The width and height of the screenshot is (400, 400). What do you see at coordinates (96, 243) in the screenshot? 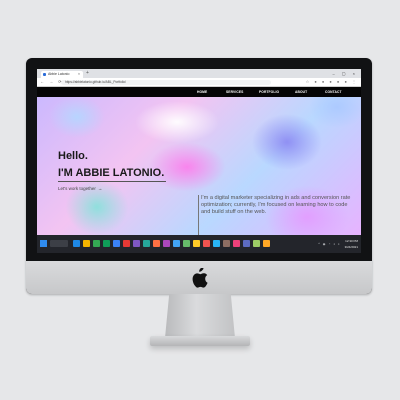
I see `chrome-icon` at bounding box center [96, 243].